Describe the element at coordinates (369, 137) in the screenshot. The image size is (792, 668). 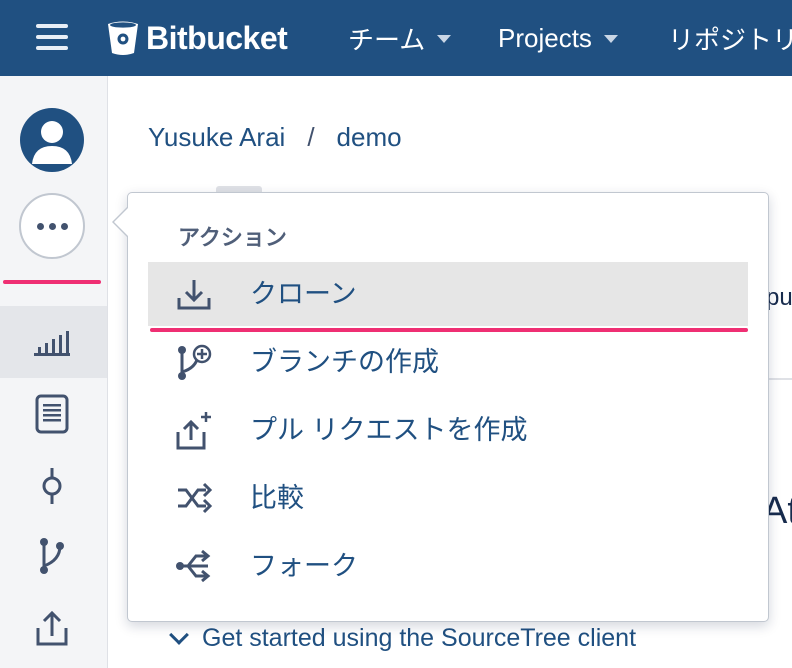
I see `breadcrumb-repo-link: demo` at that location.